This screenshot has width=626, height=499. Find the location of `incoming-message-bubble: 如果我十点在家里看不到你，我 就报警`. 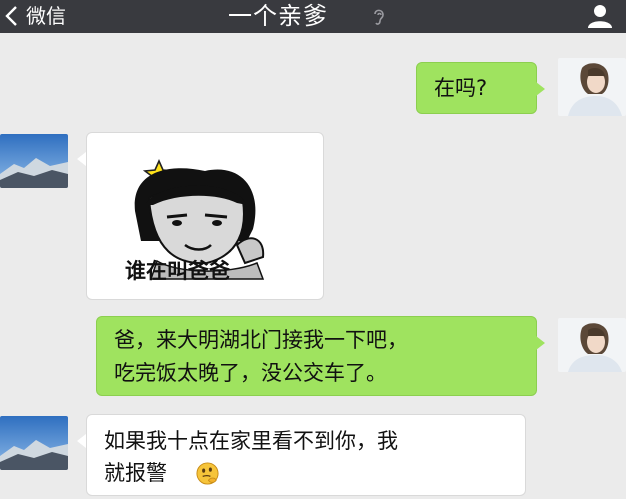

incoming-message-bubble: 如果我十点在家里看不到你，我 就报警 is located at coordinates (306, 455).